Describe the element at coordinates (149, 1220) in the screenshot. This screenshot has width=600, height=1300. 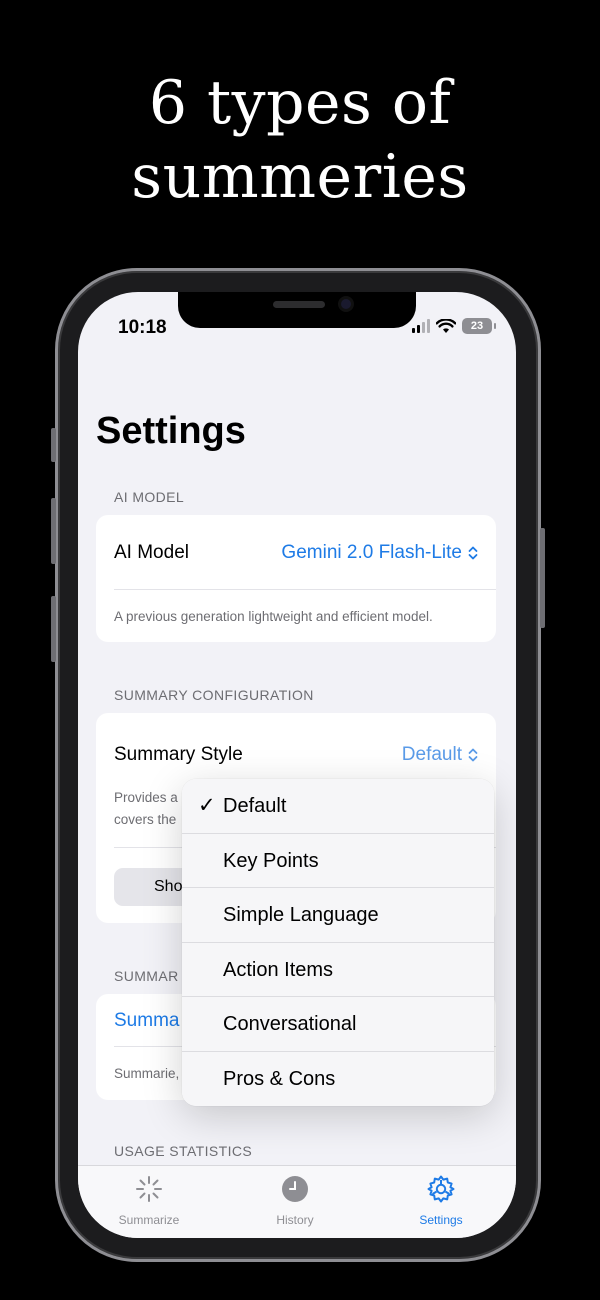
I see `tab-label: Summarize` at that location.